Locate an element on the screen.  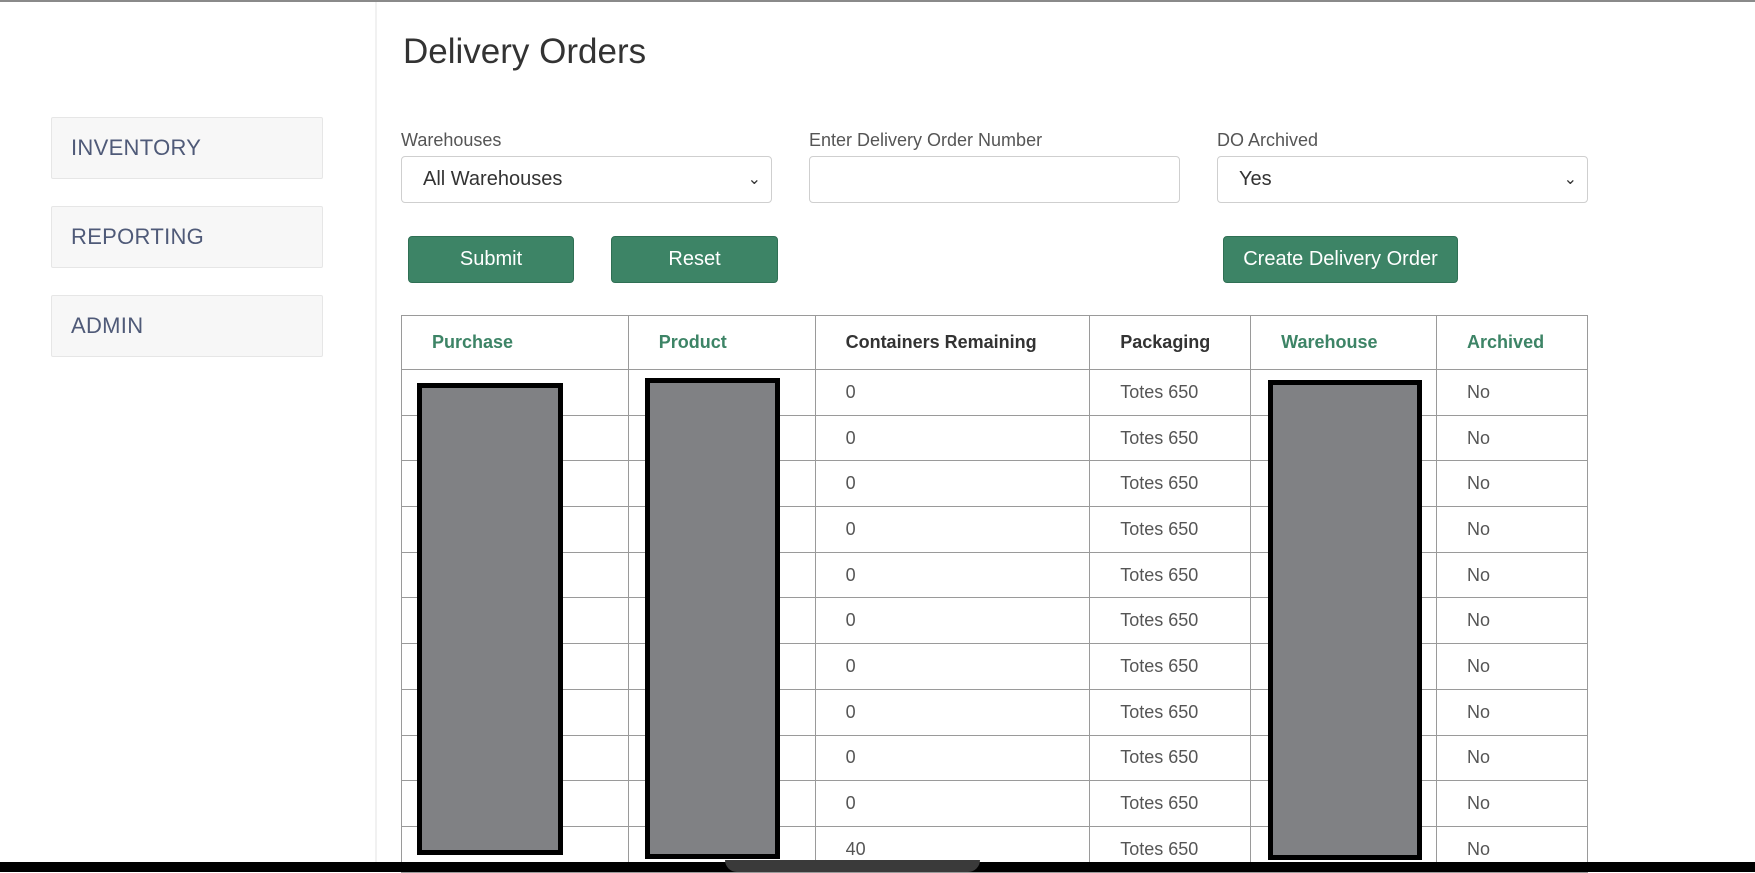
sidebar-item-label: INVENTORY is located at coordinates (136, 147).